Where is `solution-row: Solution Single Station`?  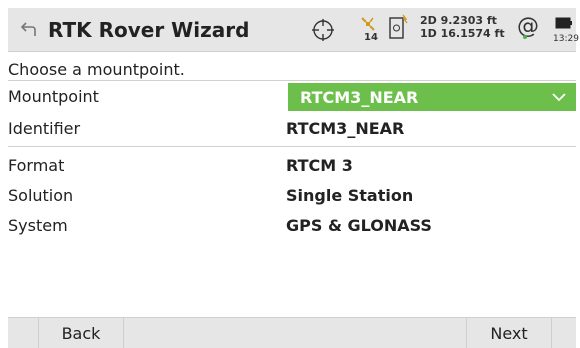 solution-row: Solution Single Station is located at coordinates (292, 197).